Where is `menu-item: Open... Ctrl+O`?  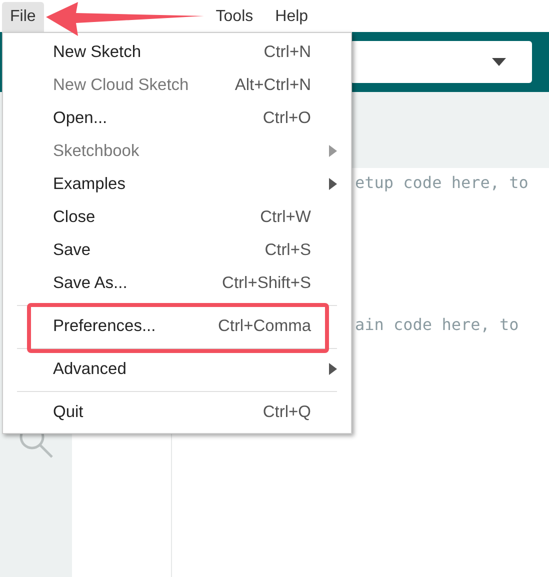
menu-item: Open... Ctrl+O is located at coordinates (177, 118).